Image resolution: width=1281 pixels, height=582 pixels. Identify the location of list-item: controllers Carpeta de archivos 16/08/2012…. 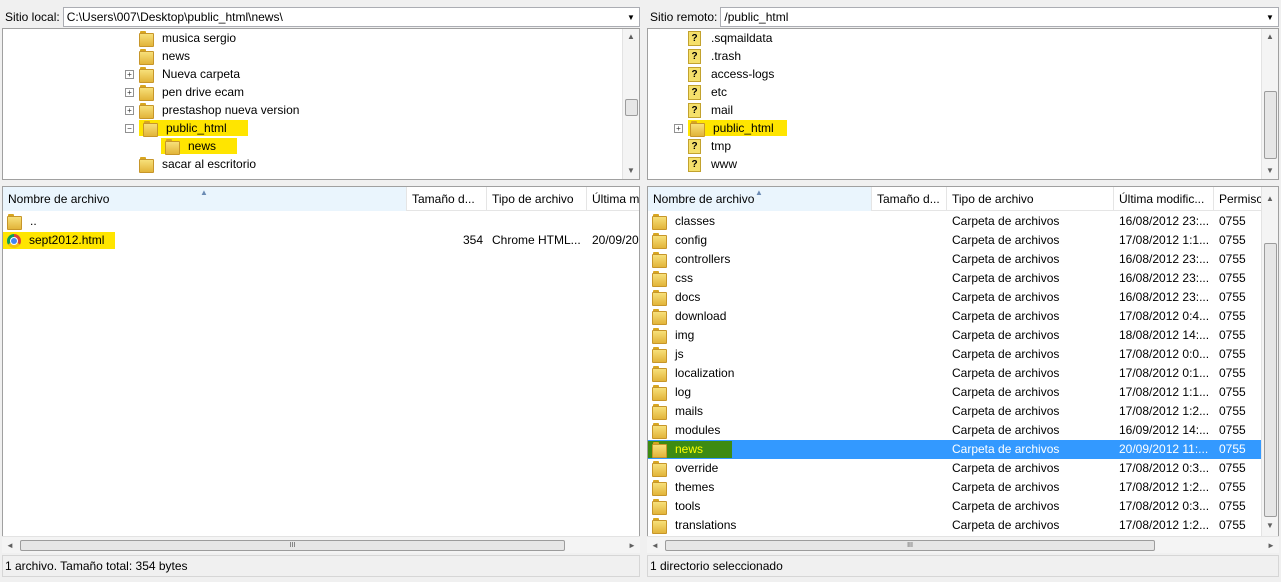
(954, 259).